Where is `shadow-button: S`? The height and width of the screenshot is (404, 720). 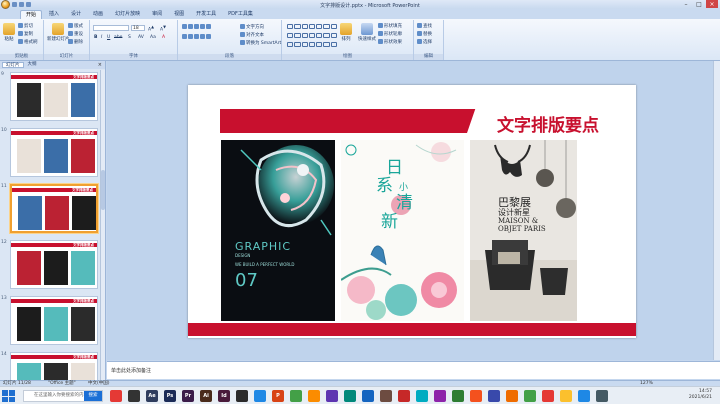 shadow-button: S is located at coordinates (129, 37).